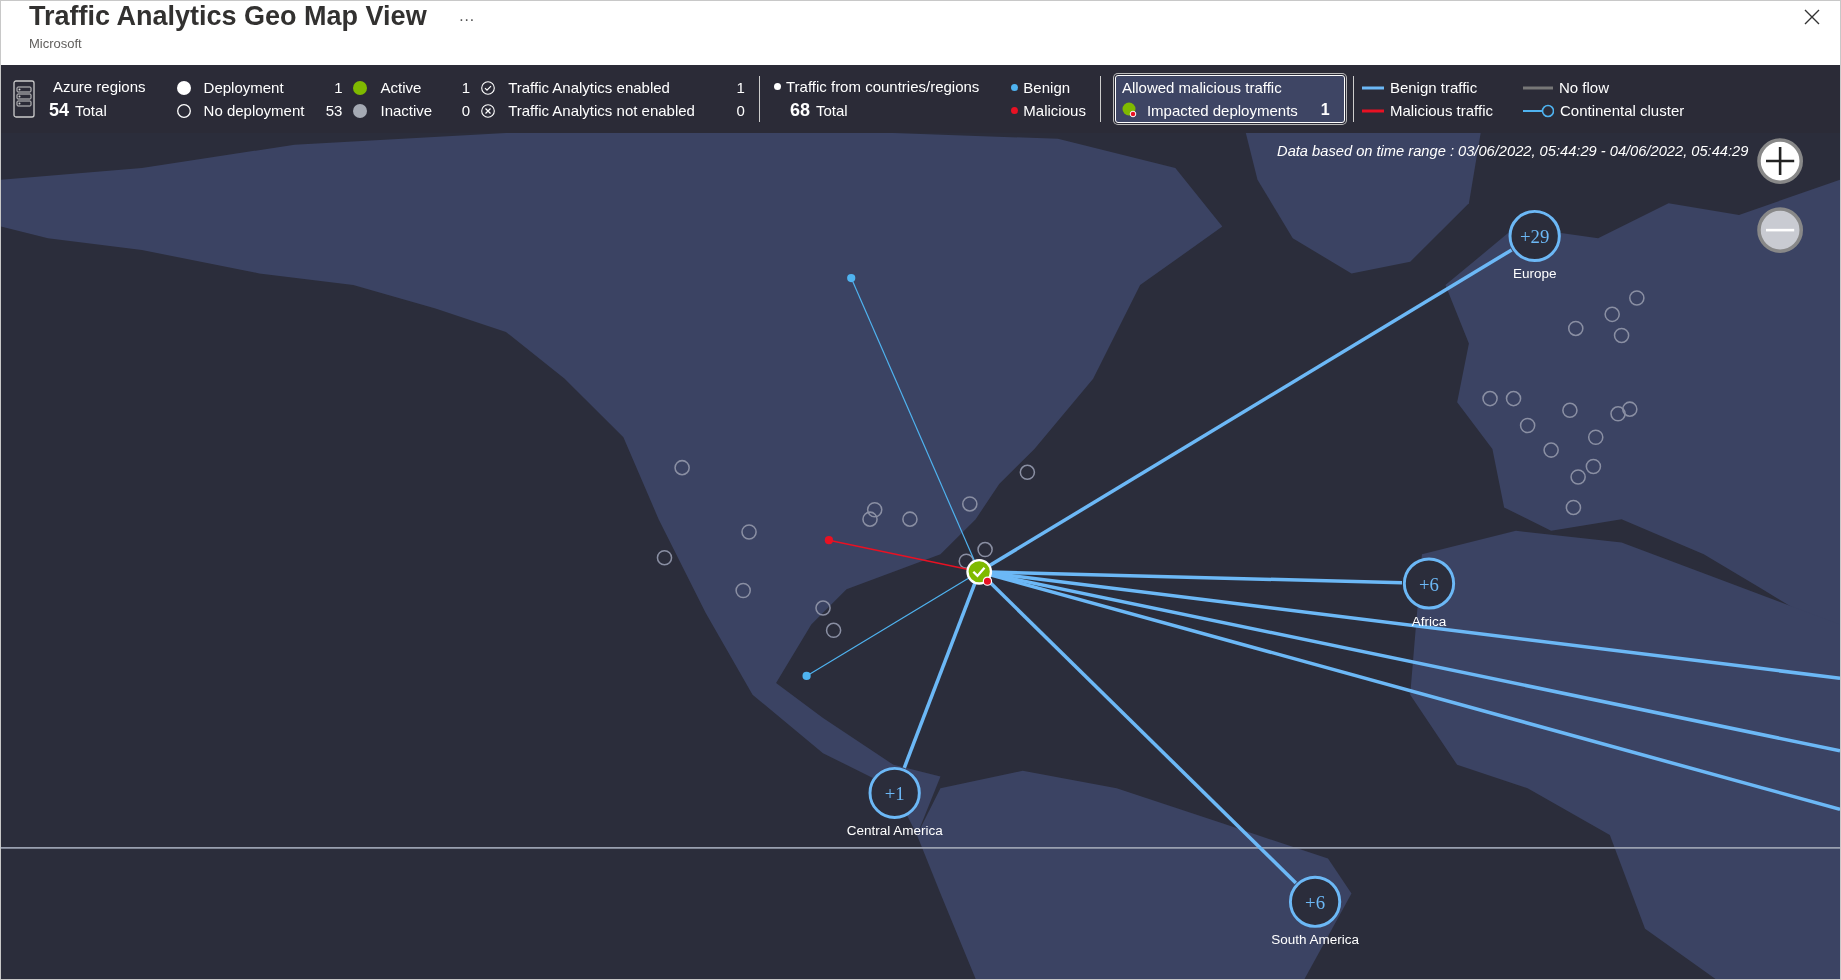 The image size is (1841, 980). What do you see at coordinates (406, 110) in the screenshot?
I see `legend-label: Inactive` at bounding box center [406, 110].